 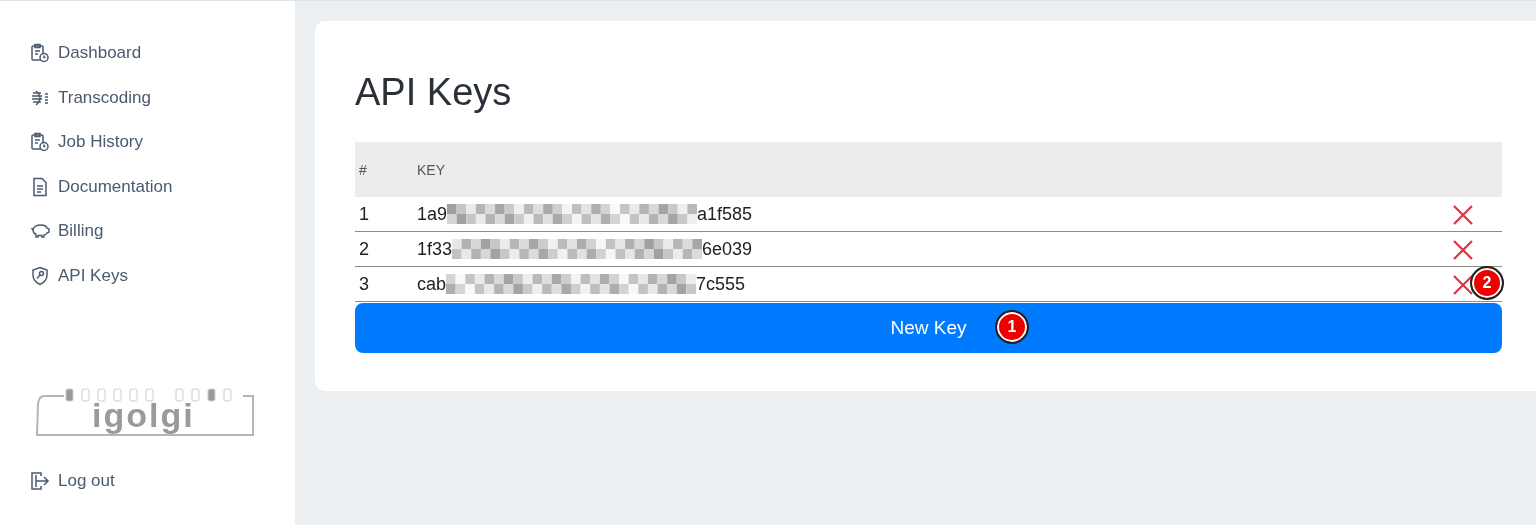 I want to click on key-end: 6e039, so click(x=727, y=249).